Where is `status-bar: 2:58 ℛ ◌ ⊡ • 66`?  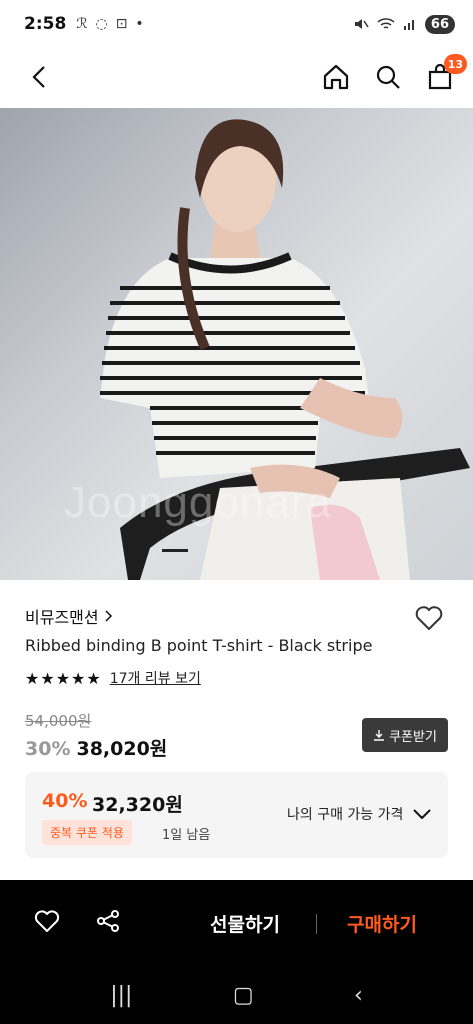 status-bar: 2:58 ℛ ◌ ⊡ • 66 is located at coordinates (236, 24).